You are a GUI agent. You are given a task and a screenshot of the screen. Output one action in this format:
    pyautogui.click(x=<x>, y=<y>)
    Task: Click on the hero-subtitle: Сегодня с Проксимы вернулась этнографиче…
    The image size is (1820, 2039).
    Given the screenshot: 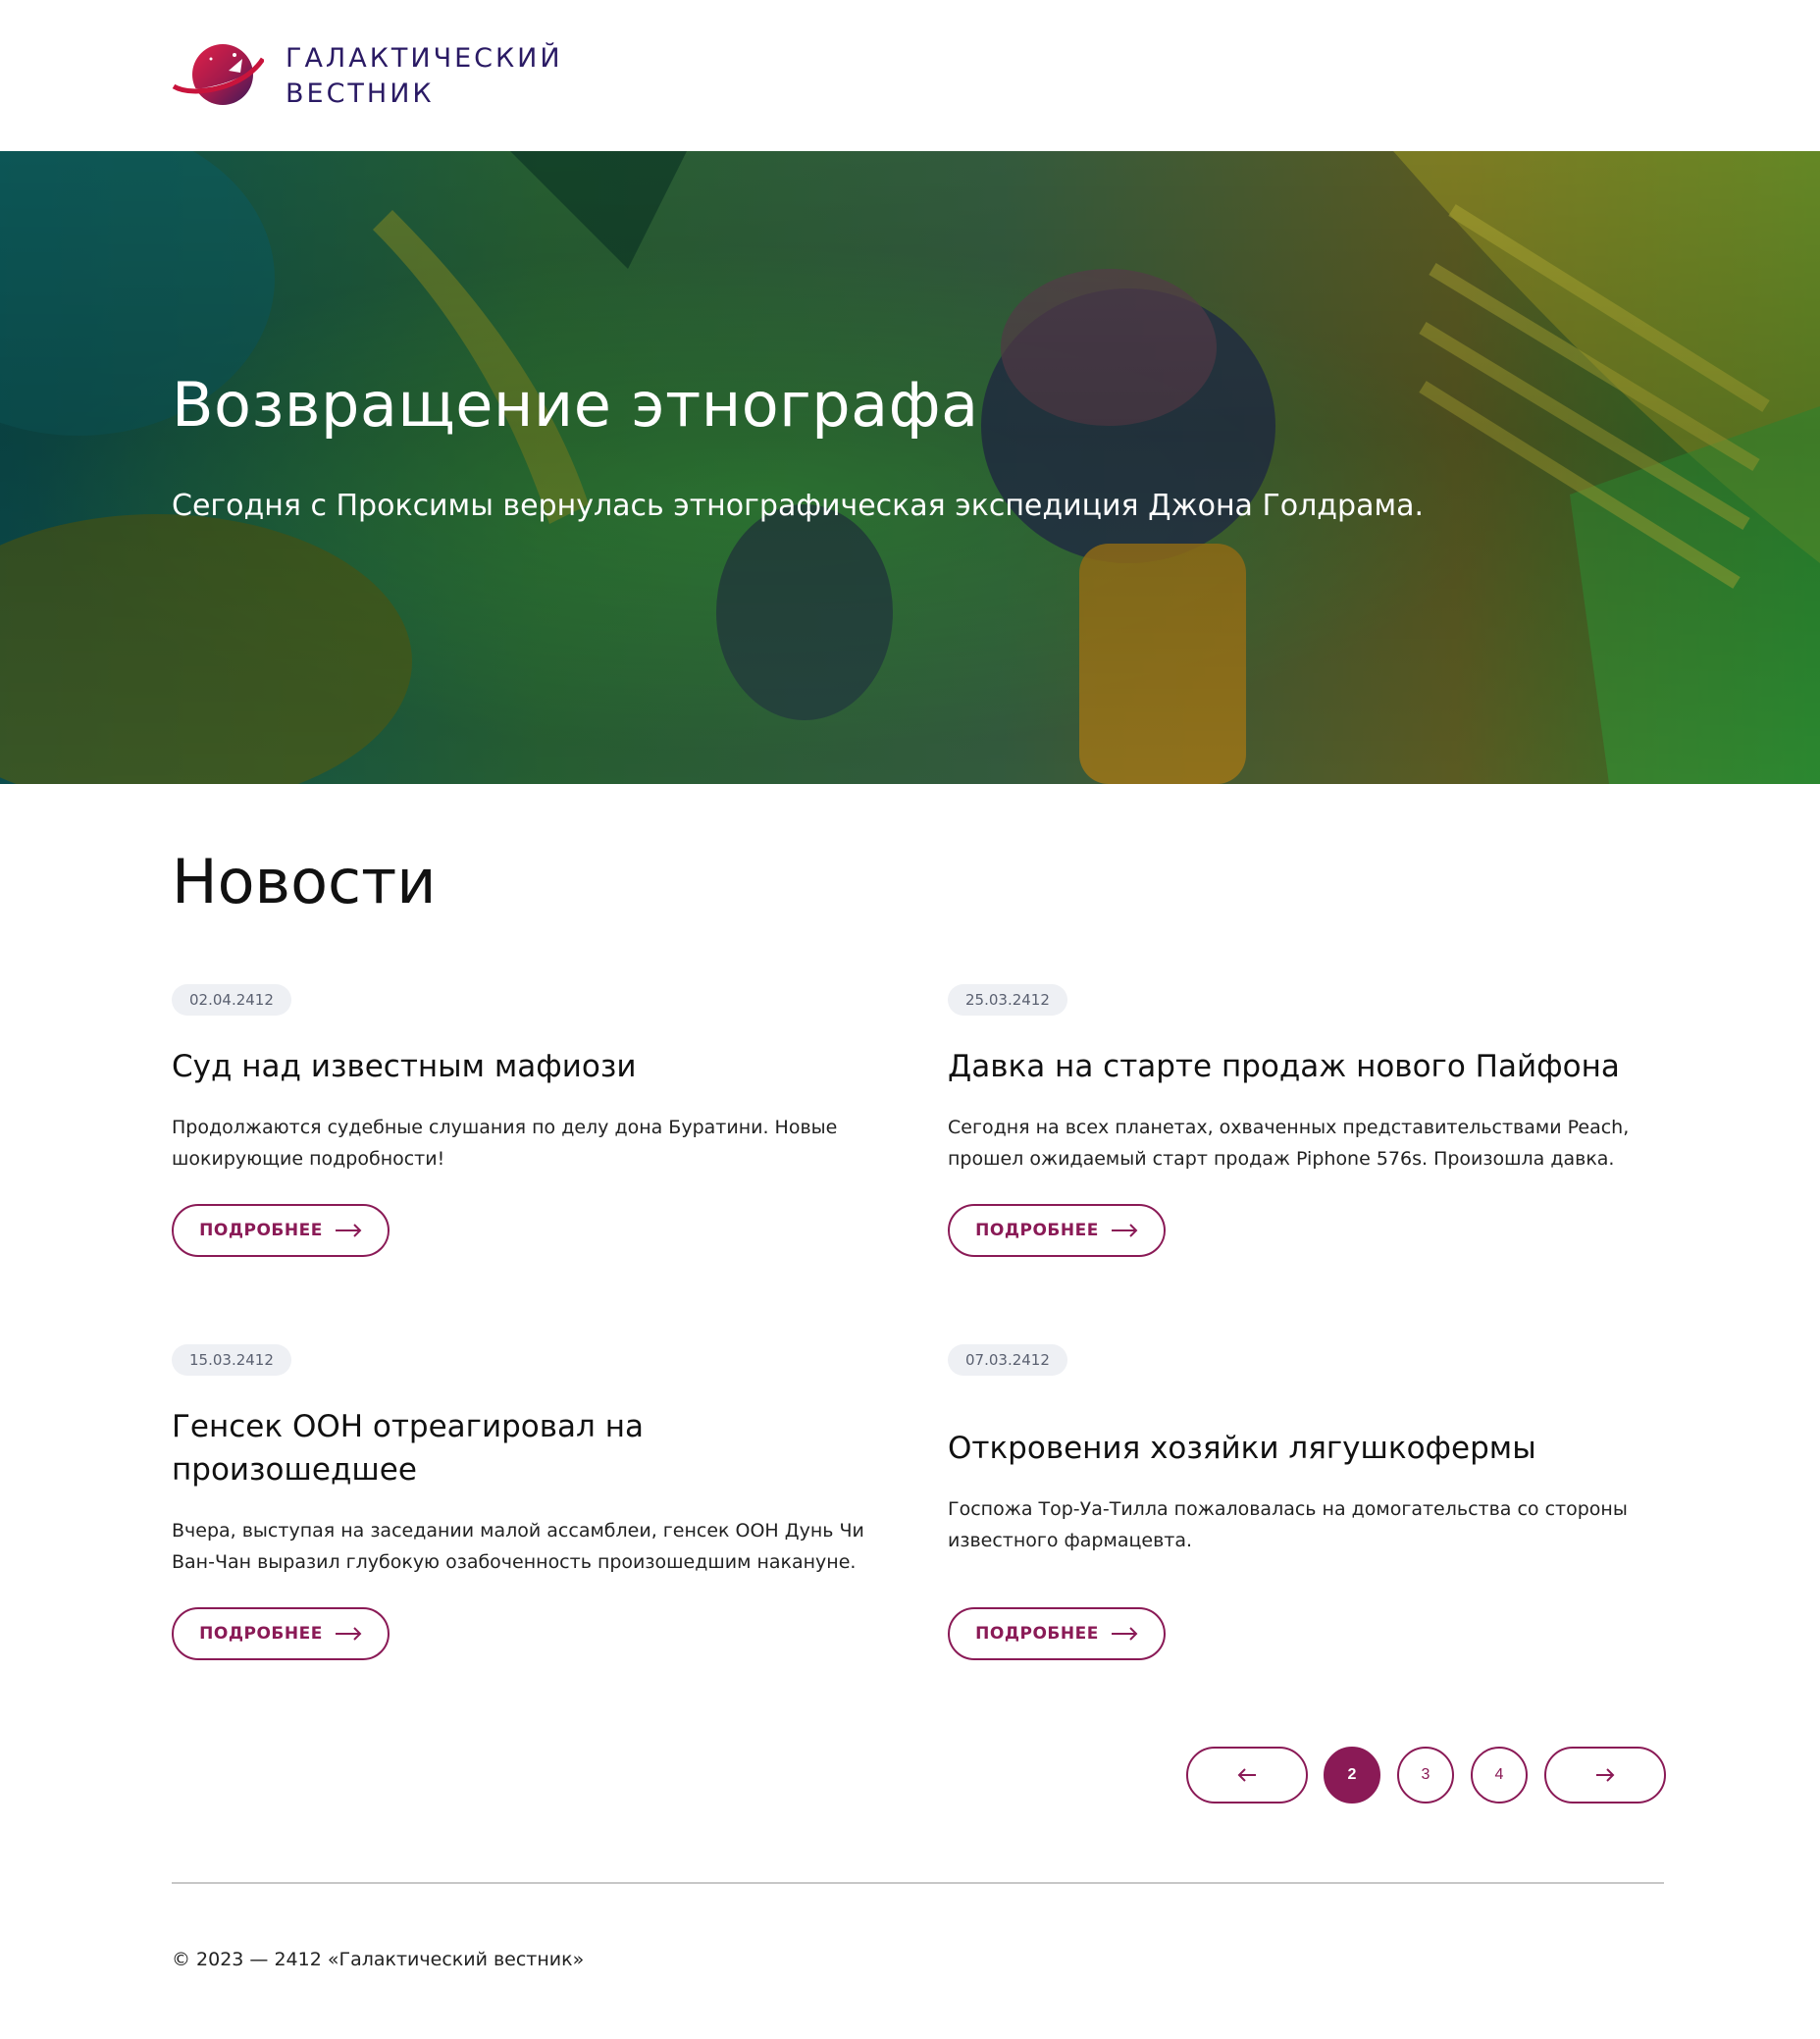 What is the action you would take?
    pyautogui.click(x=798, y=506)
    